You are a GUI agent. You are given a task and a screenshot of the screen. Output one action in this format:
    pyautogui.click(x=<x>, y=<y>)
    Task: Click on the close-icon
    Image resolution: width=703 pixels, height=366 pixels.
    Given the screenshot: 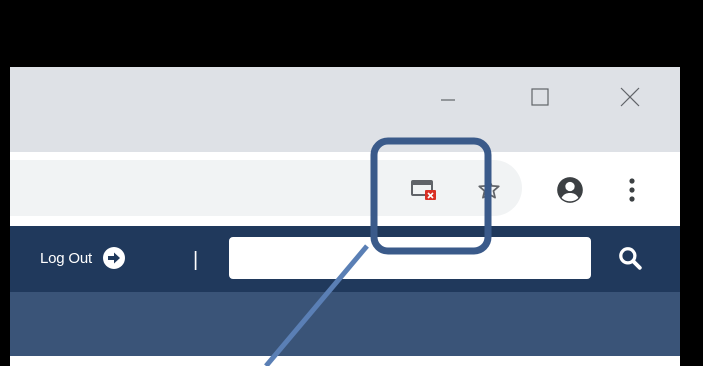 What is the action you would take?
    pyautogui.click(x=630, y=97)
    